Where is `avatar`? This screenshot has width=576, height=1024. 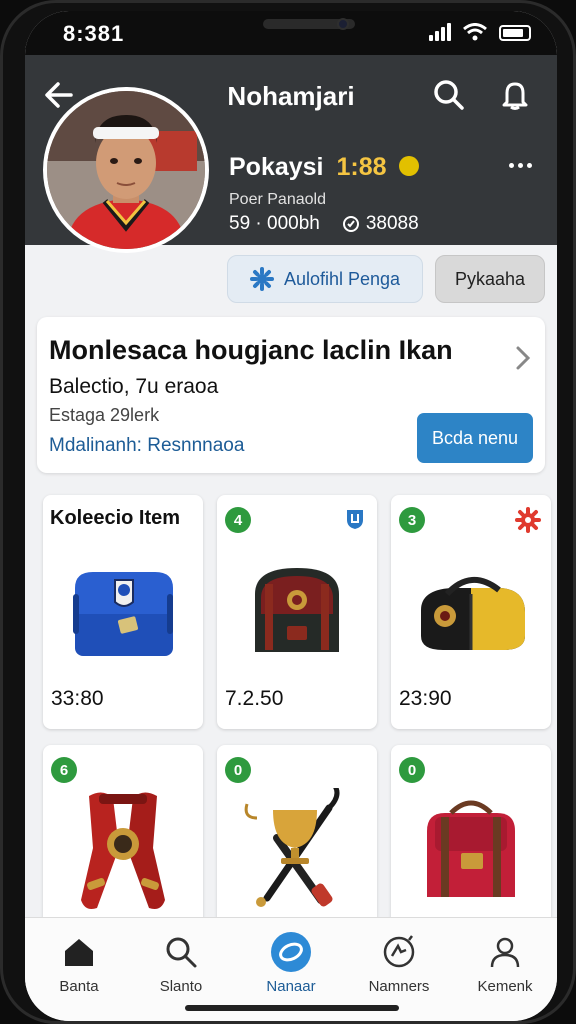 avatar is located at coordinates (126, 170).